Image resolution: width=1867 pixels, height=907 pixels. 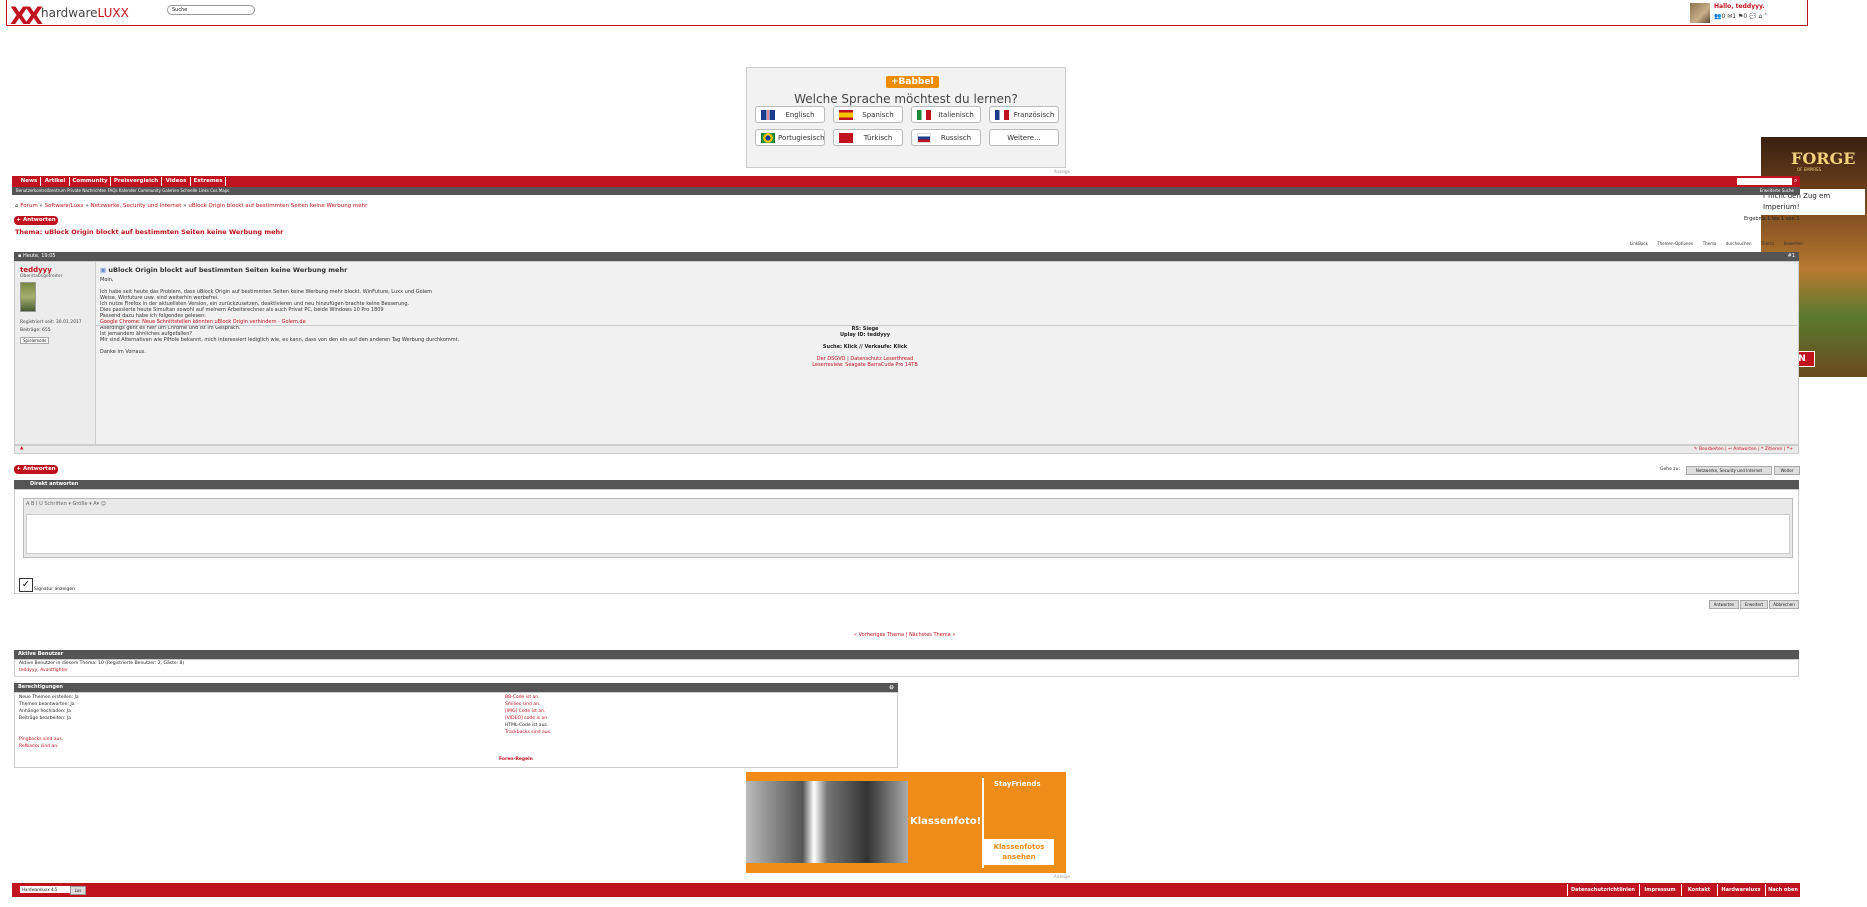 I want to click on active-users-header: Aktive Benutzer, so click(x=906, y=654).